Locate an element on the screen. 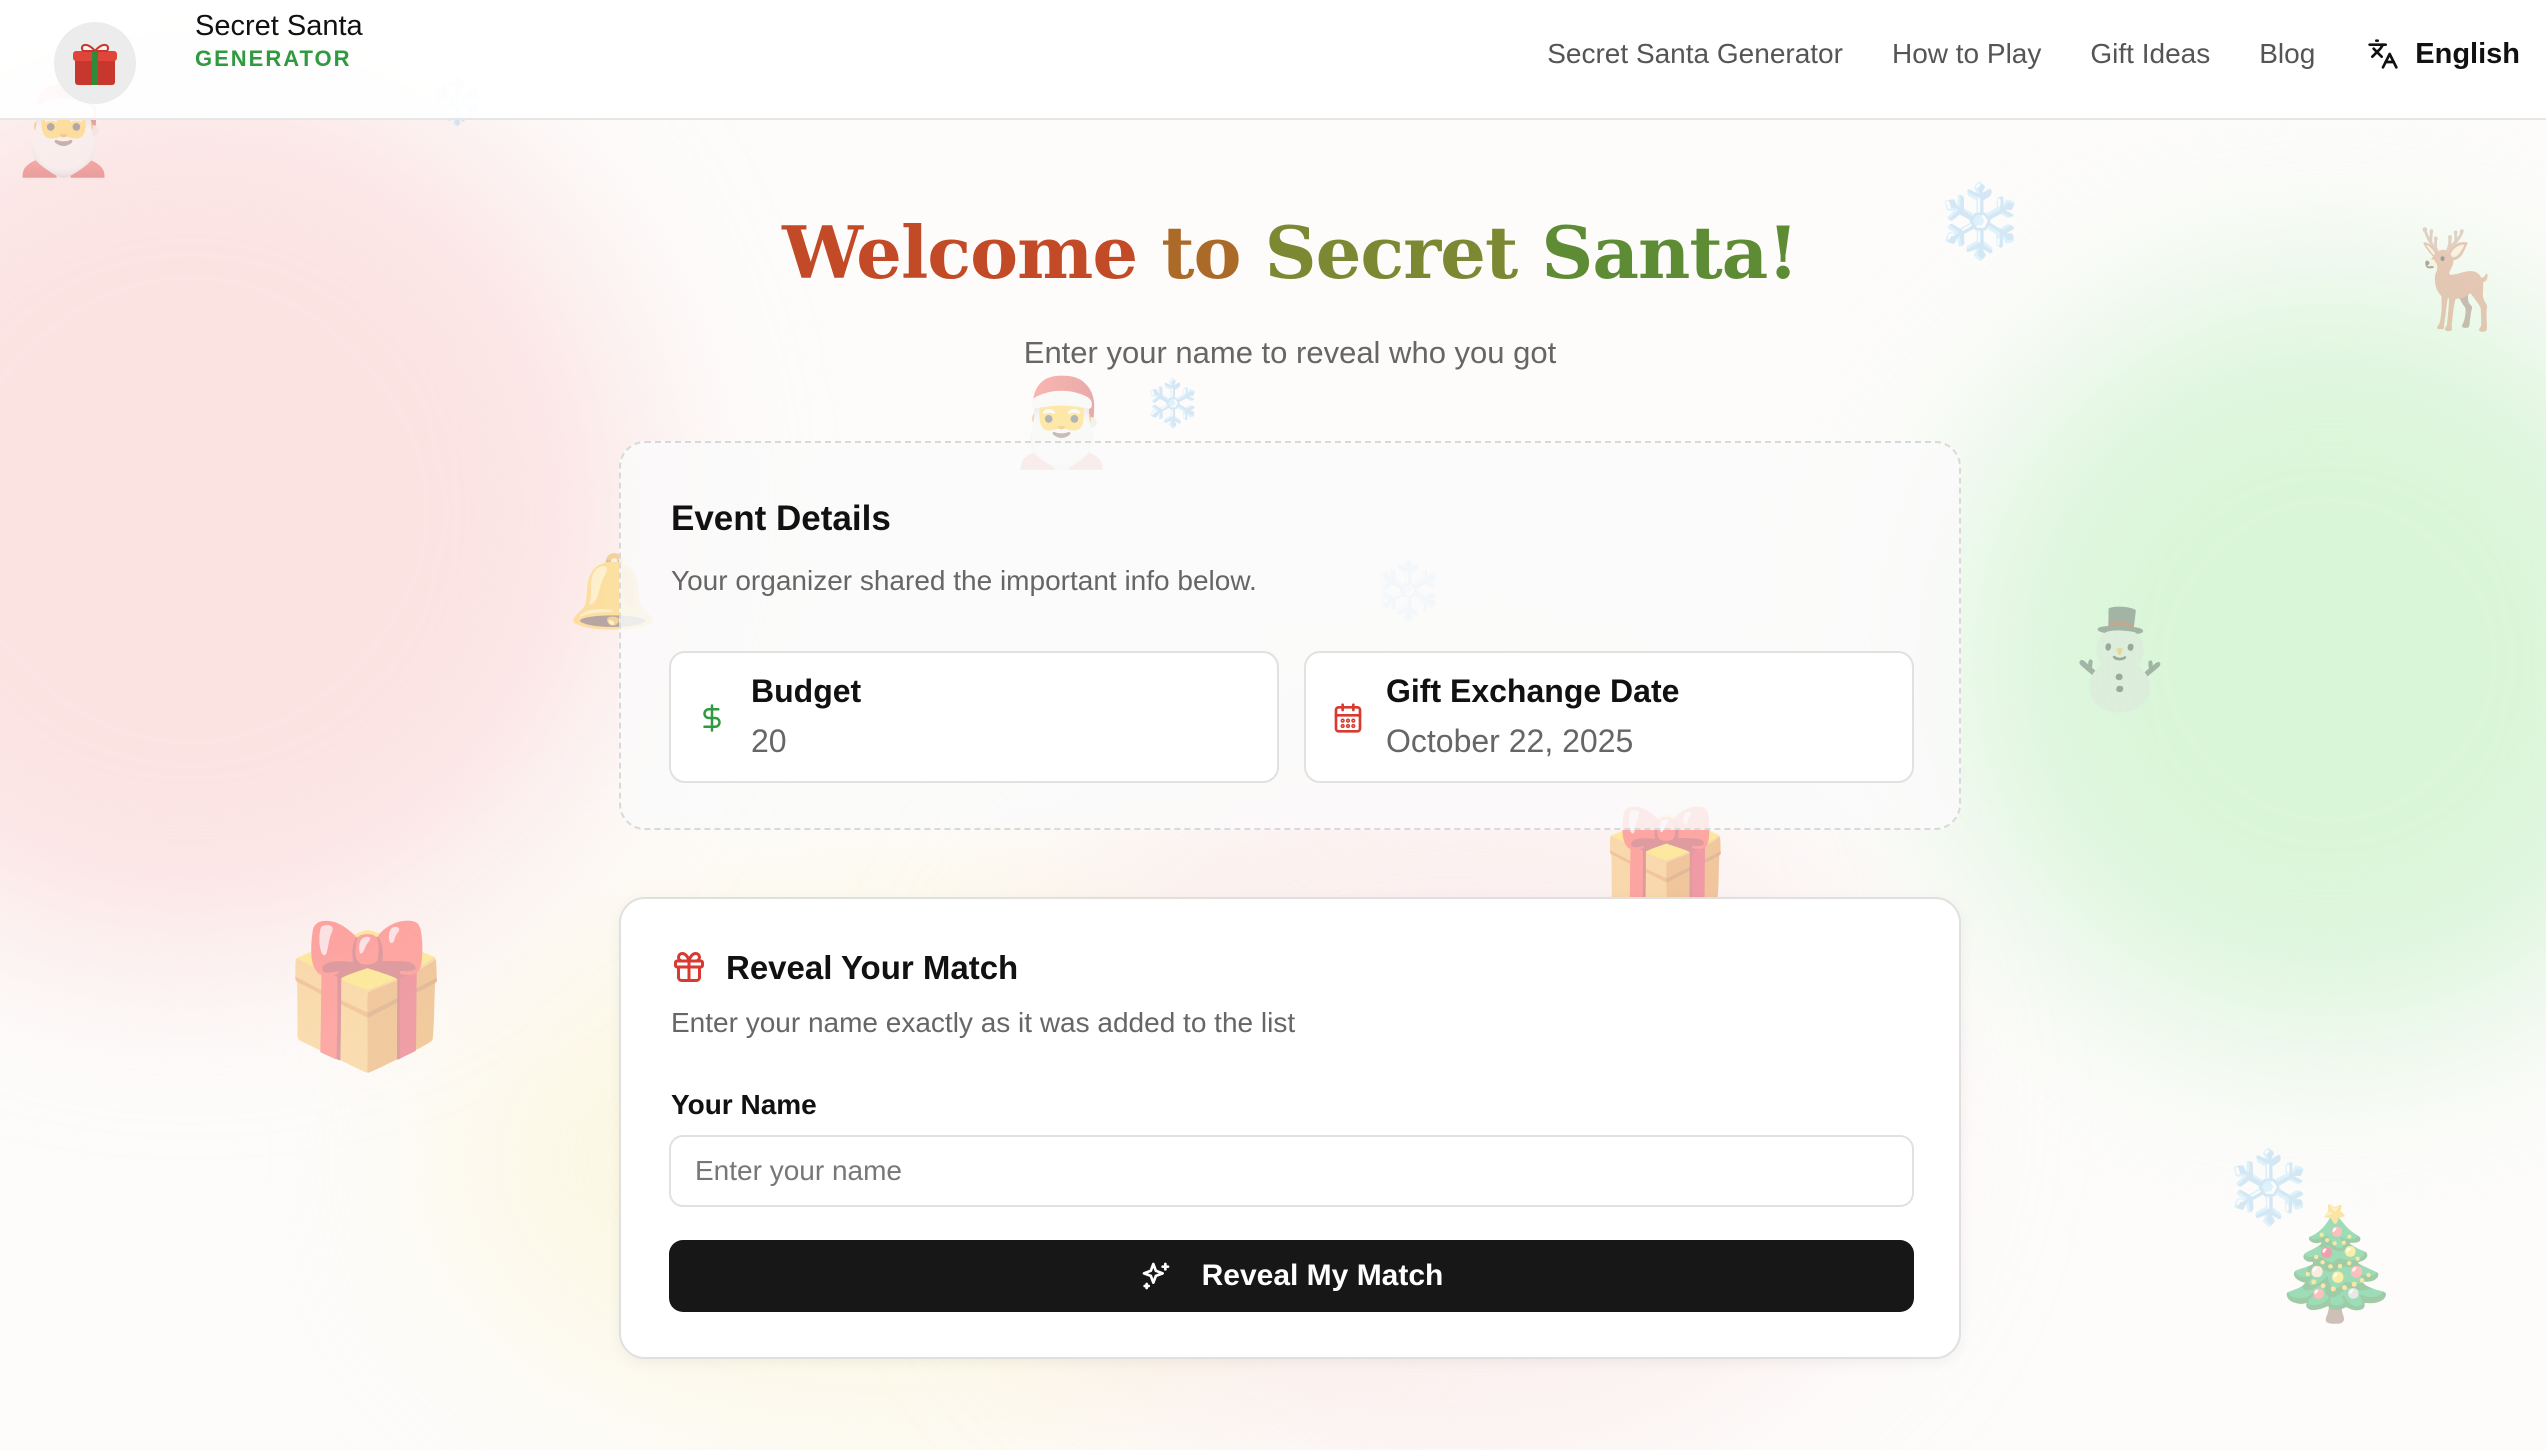 This screenshot has width=2546, height=1450. calendar-icon is located at coordinates (1348, 718).